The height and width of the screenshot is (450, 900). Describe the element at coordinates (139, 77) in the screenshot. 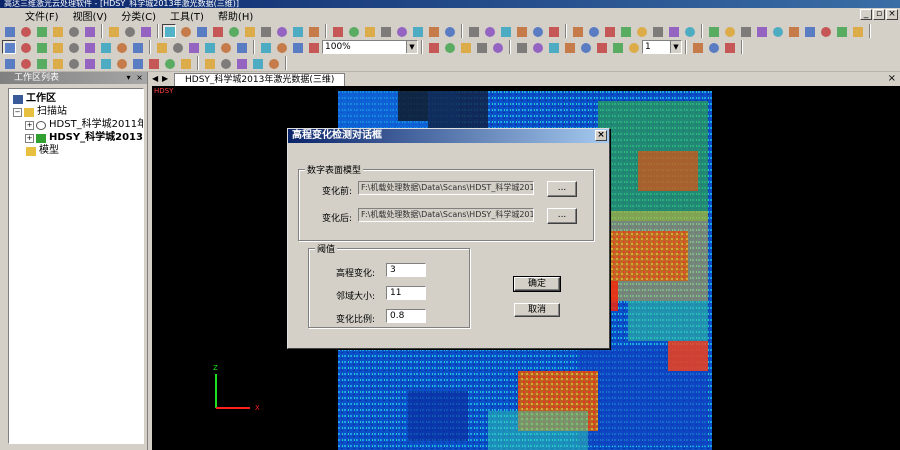

I see `close-panel-icon: ×` at that location.